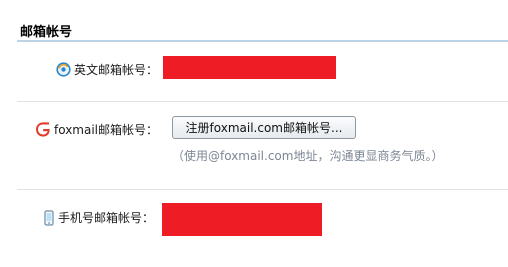  I want to click on mobile-account-value-redacted, so click(242, 219).